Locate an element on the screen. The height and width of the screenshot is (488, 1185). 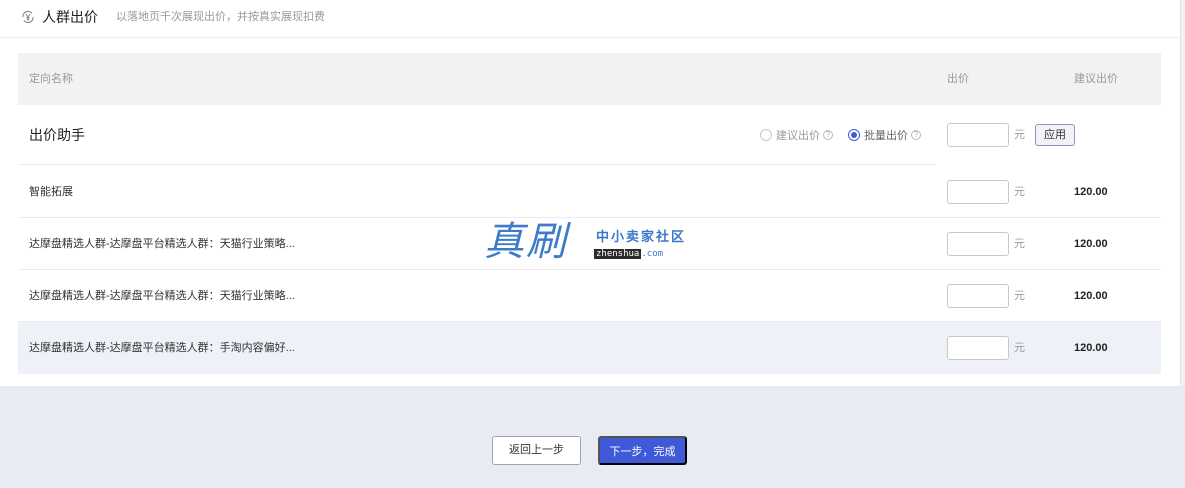
radio-batch-bid: 批量出价 ? is located at coordinates (884, 135).